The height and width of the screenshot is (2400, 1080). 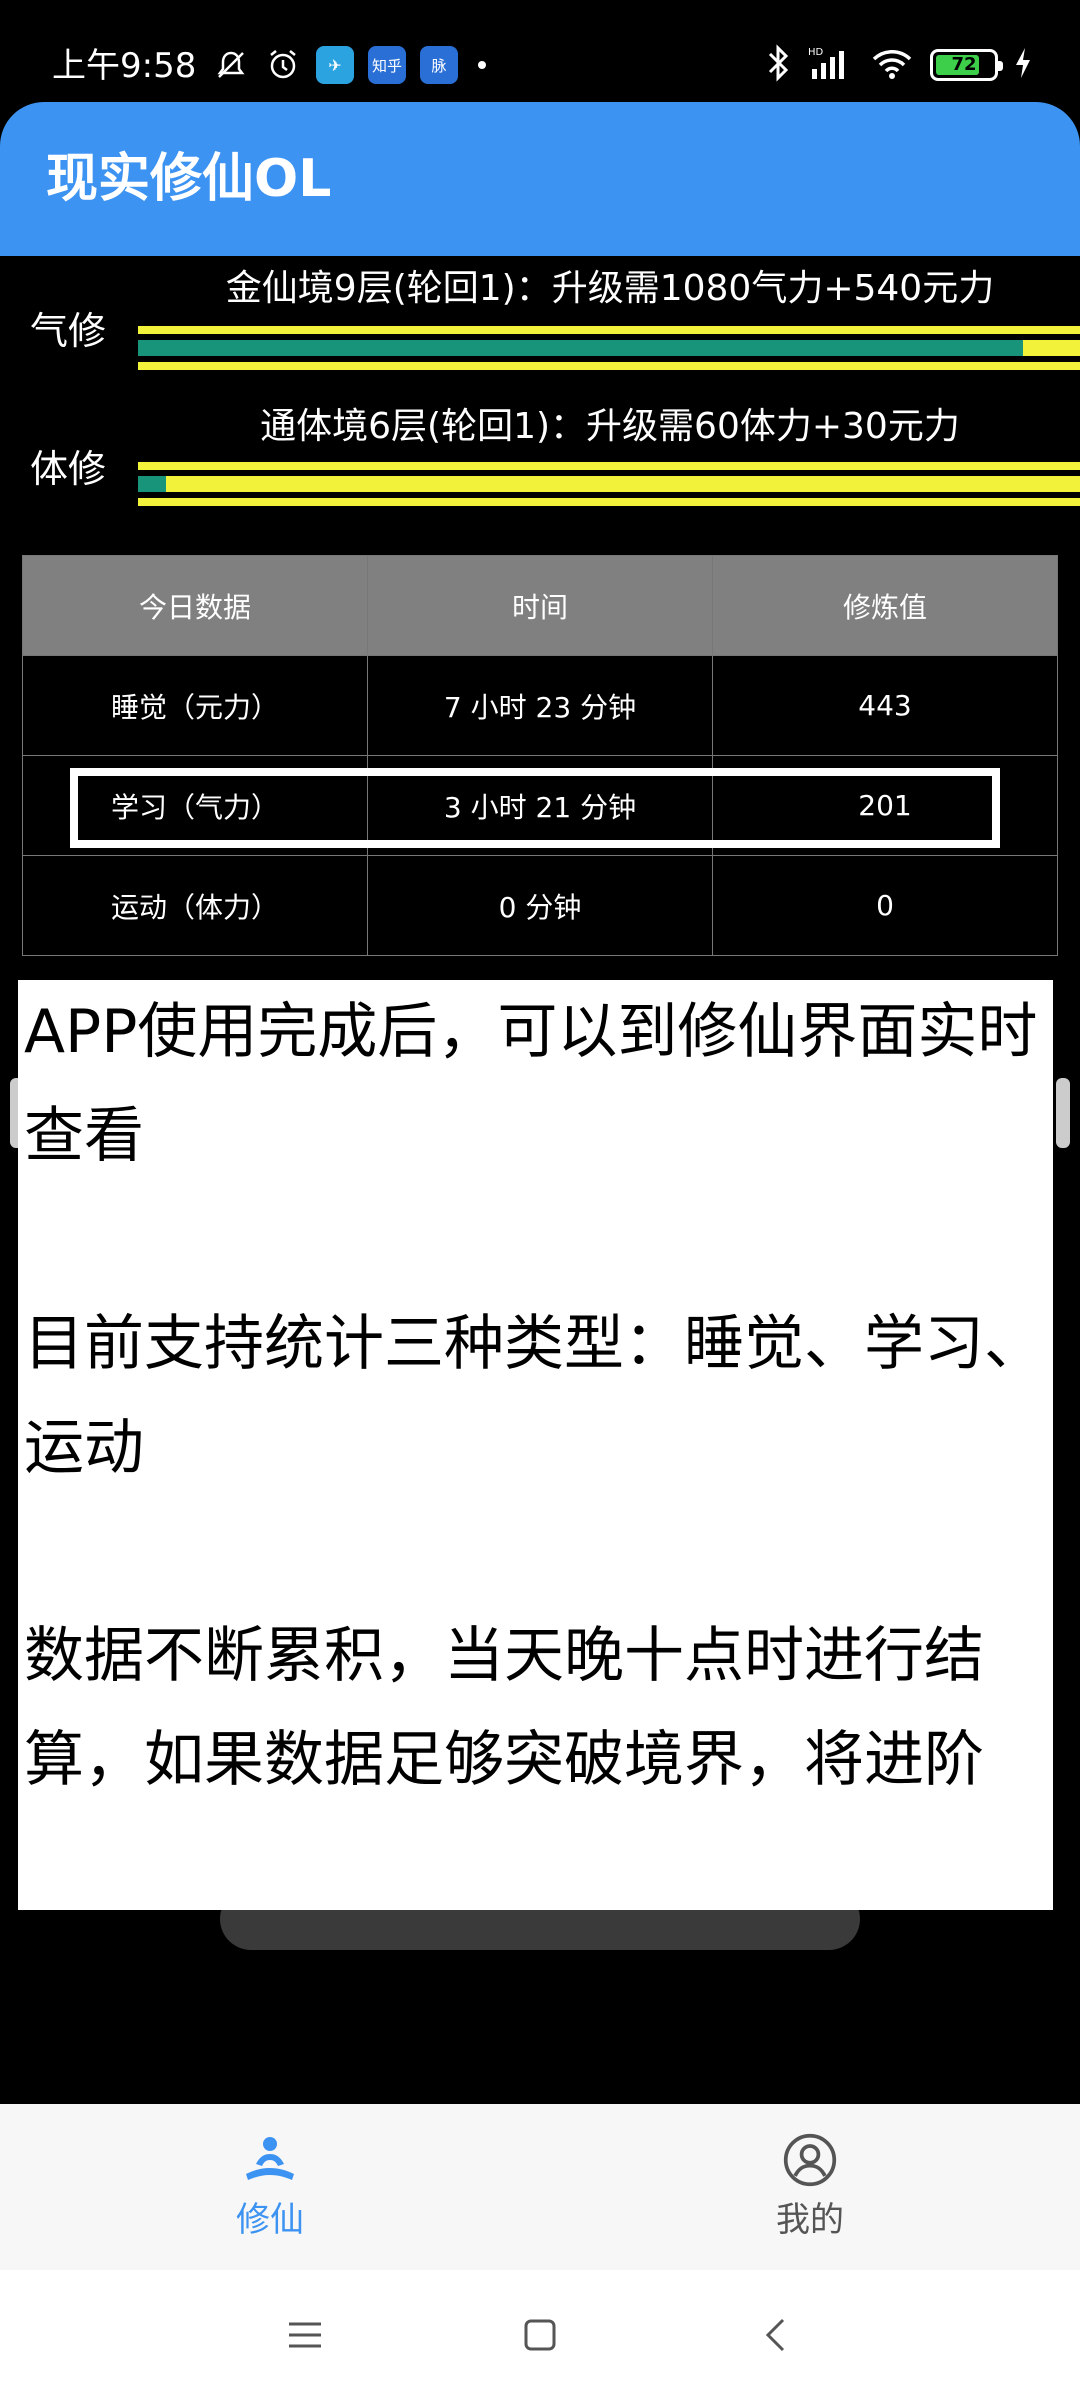 I want to click on qi-cultivation-row: 金仙境9层(轮回1)：升级需1080气力+540元力 气修, so click(x=540, y=327).